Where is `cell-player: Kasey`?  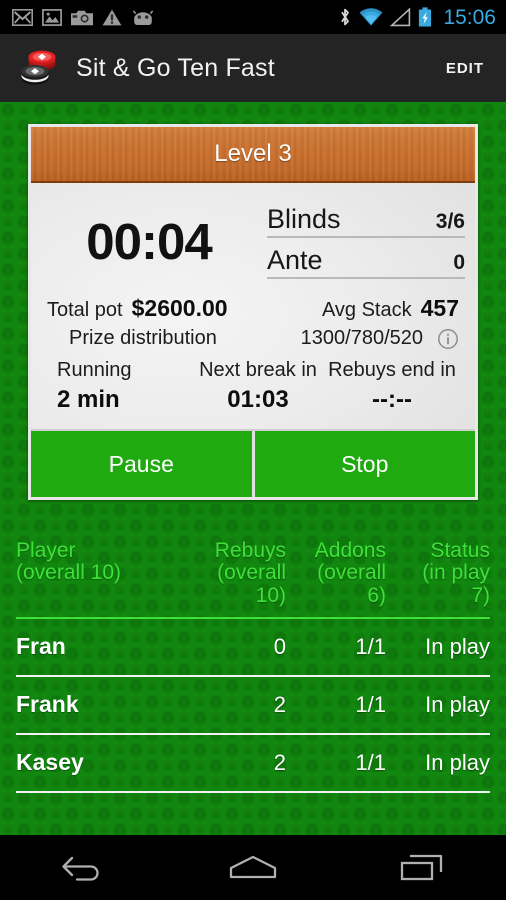 cell-player: Kasey is located at coordinates (50, 762).